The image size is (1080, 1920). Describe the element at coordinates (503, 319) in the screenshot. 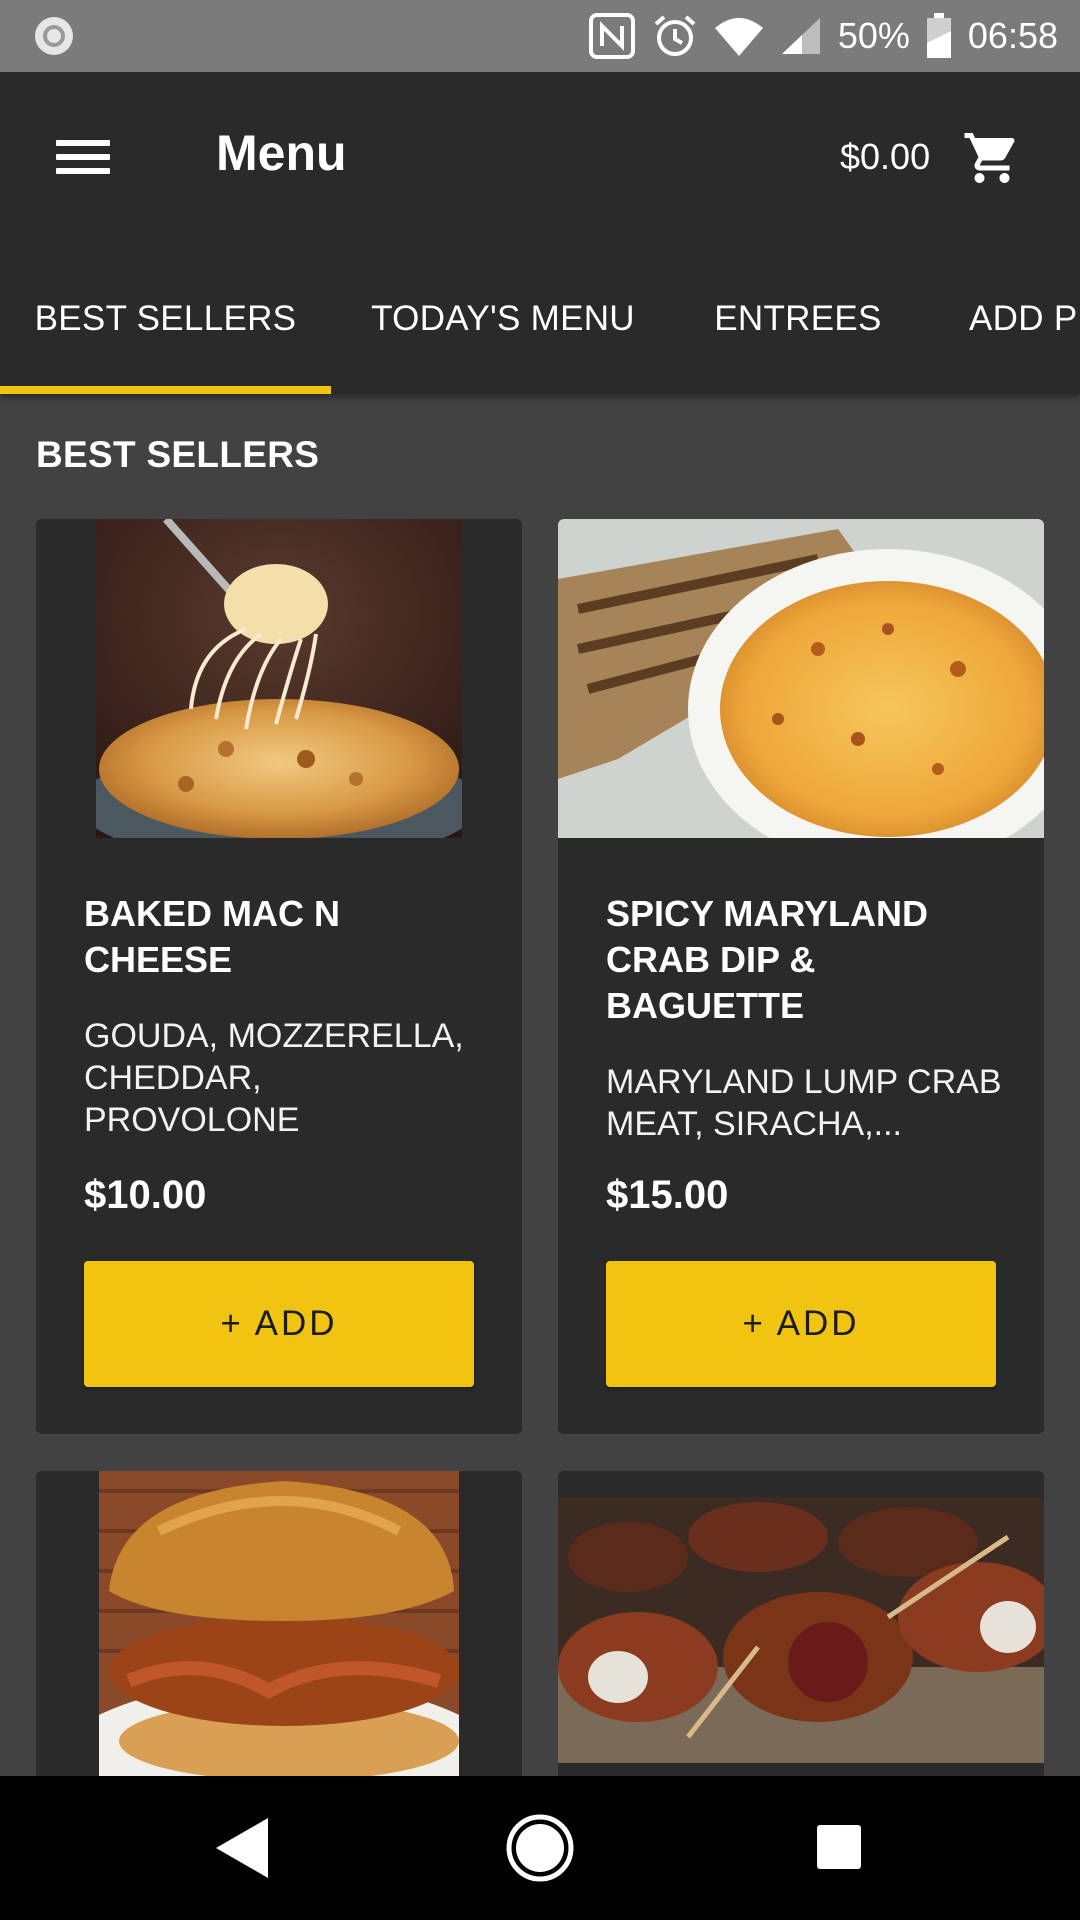

I see `tab-todays-menu: TODAY'S MENU` at that location.